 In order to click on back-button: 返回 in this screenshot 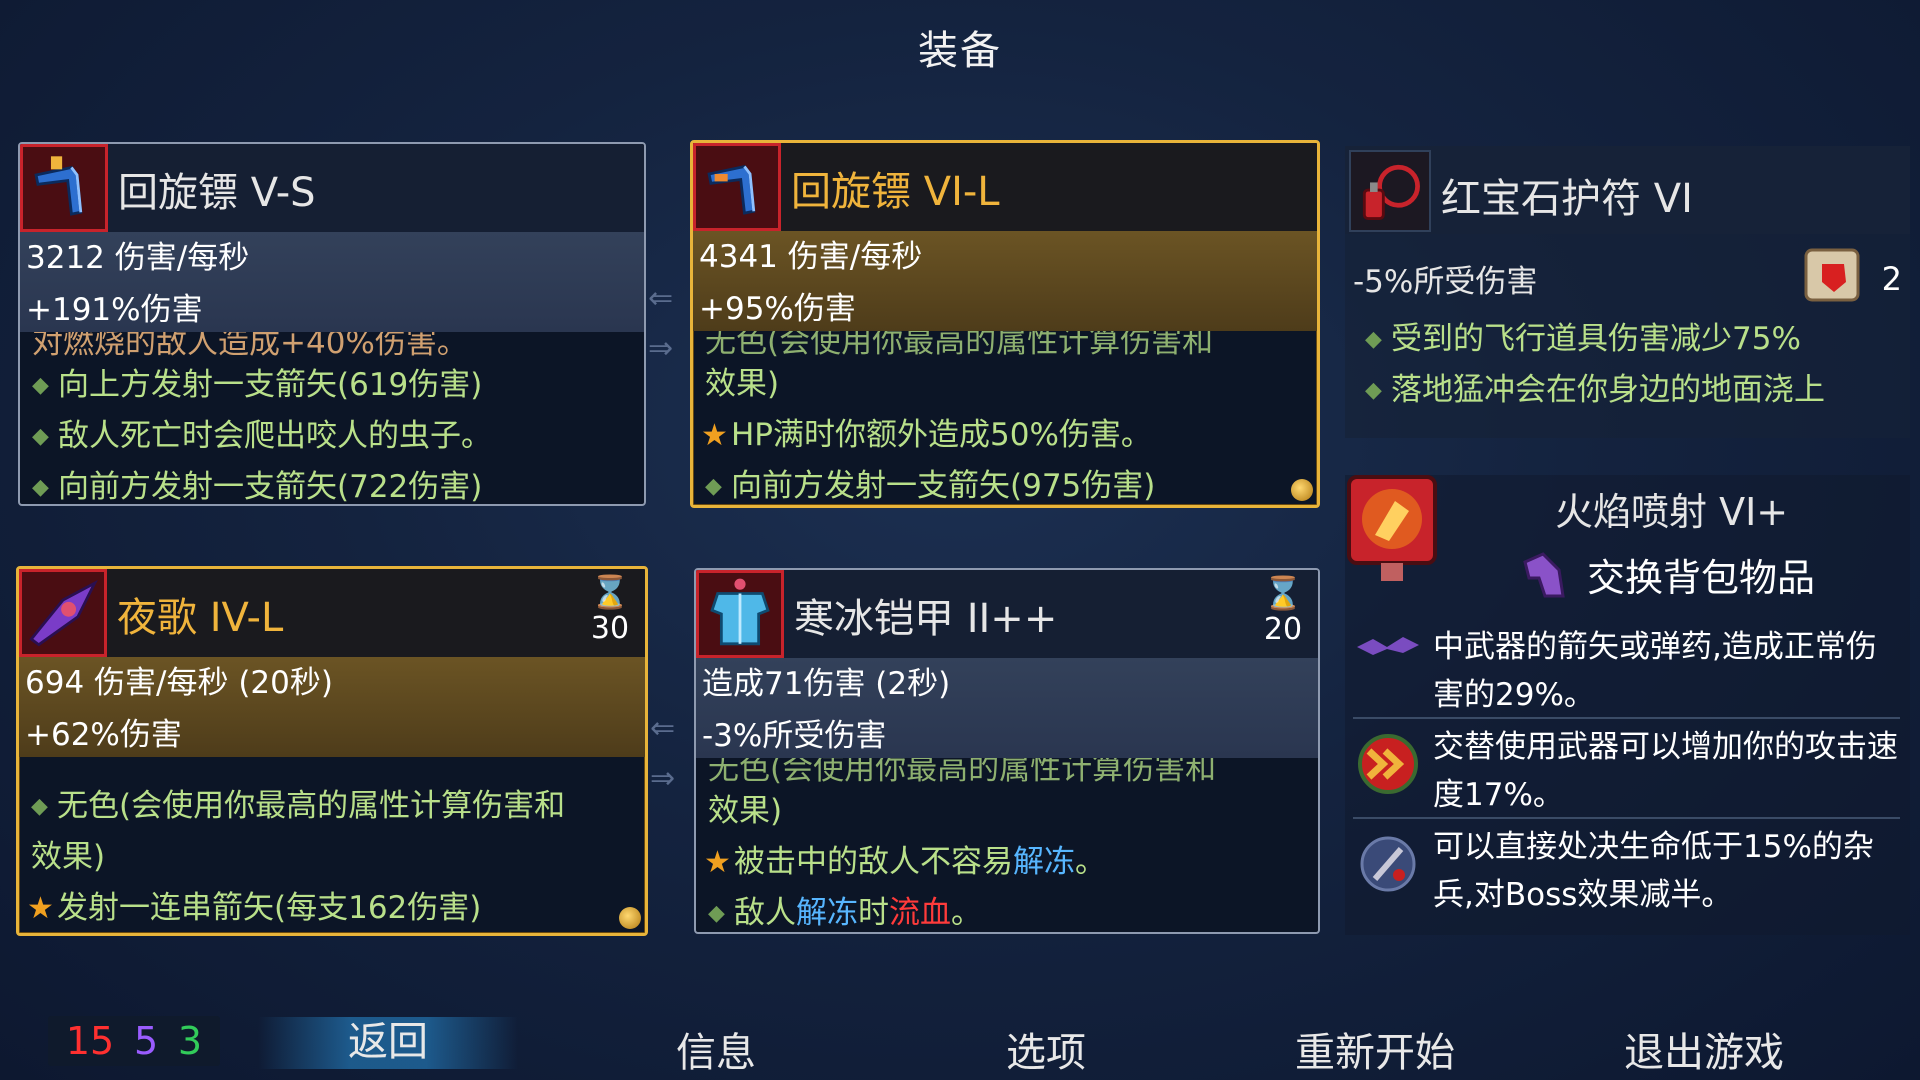, I will do `click(388, 1043)`.